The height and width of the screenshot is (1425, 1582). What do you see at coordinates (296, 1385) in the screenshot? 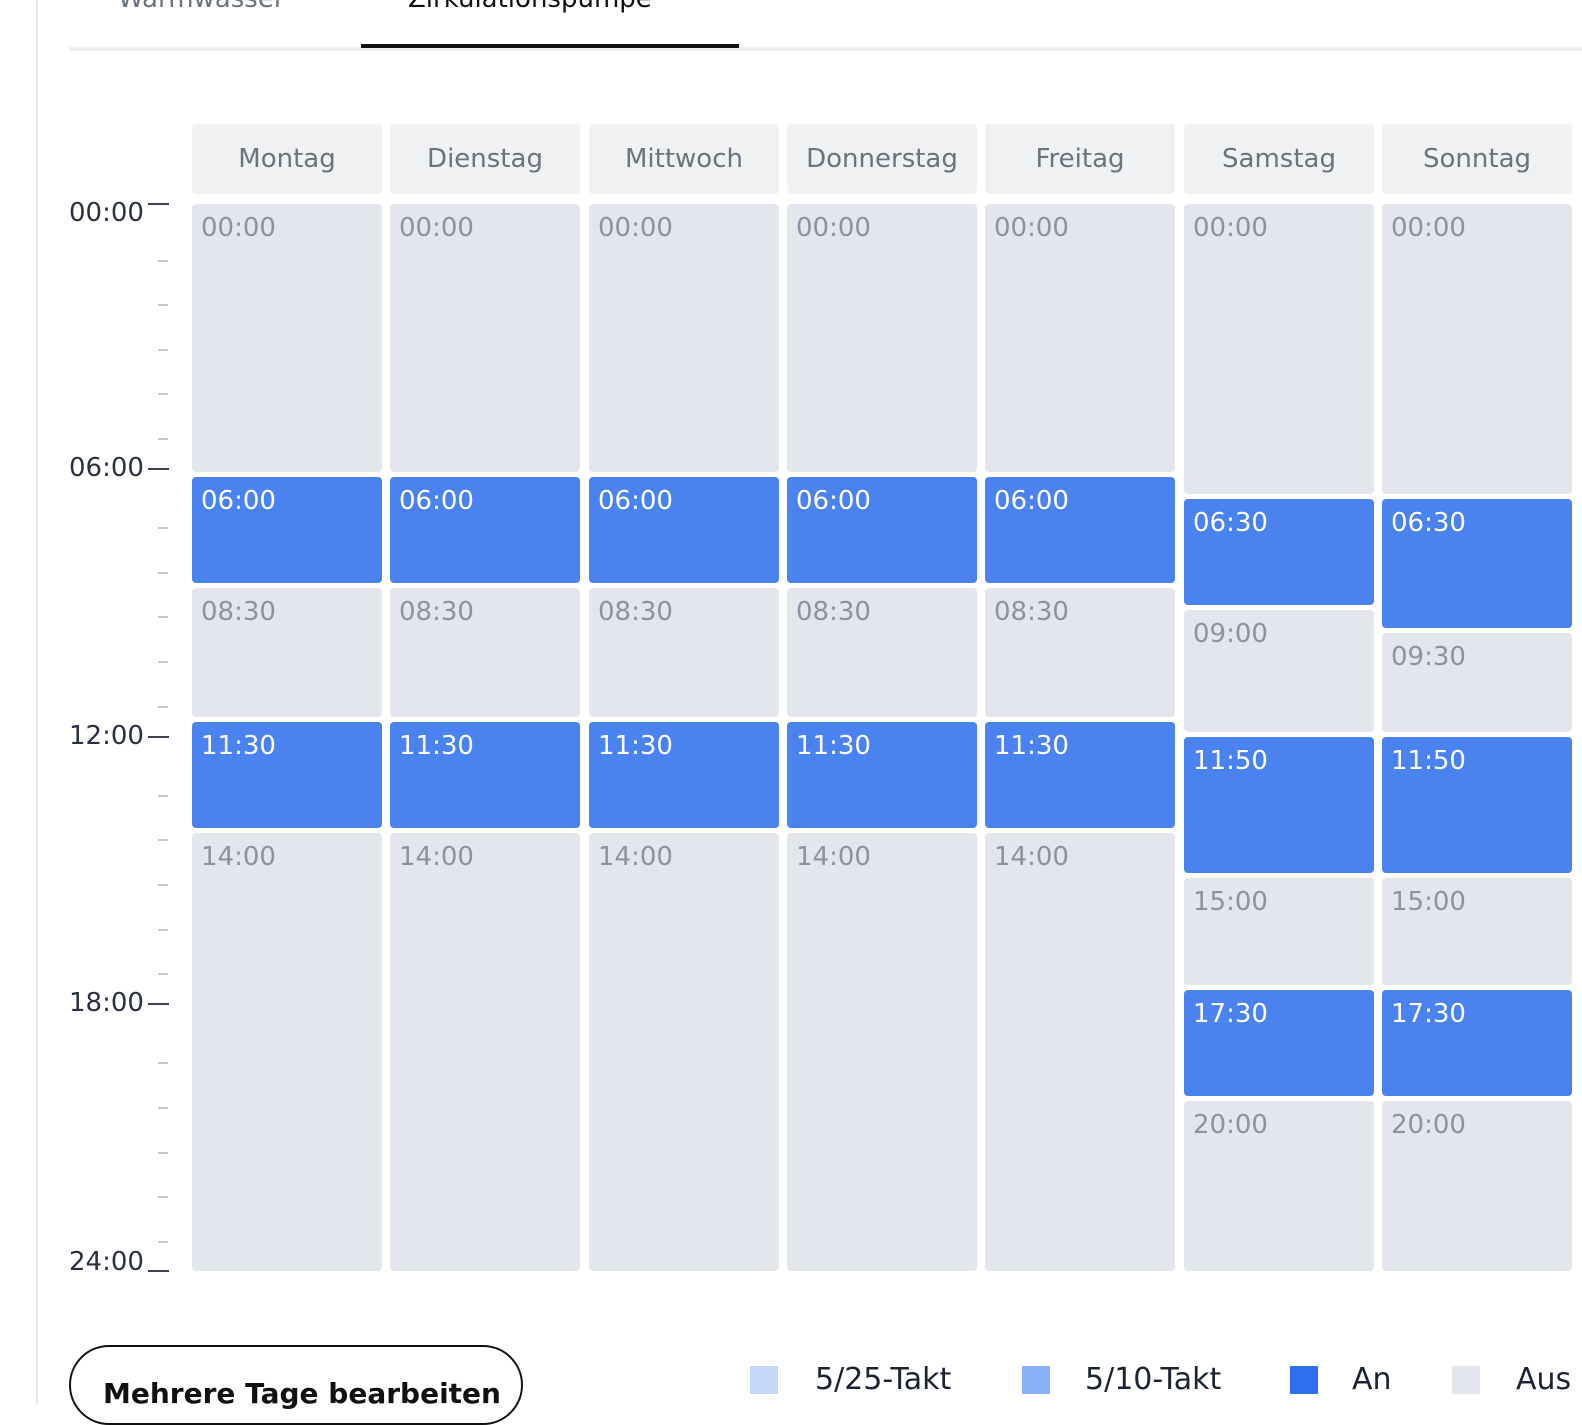
I see `edit-multiple-days-button: Mehrere Tage bearbeiten` at bounding box center [296, 1385].